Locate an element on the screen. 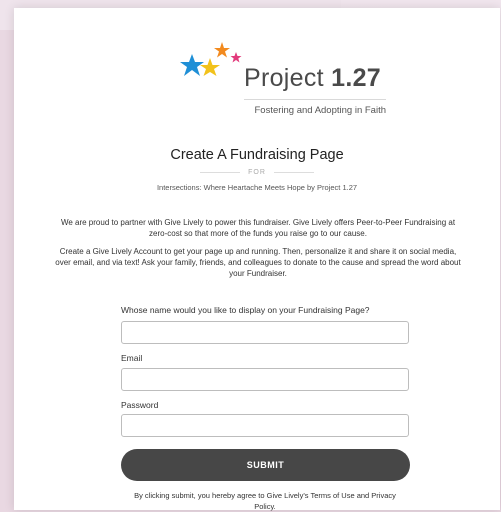 The height and width of the screenshot is (512, 501). divider-line-right is located at coordinates (293, 172).